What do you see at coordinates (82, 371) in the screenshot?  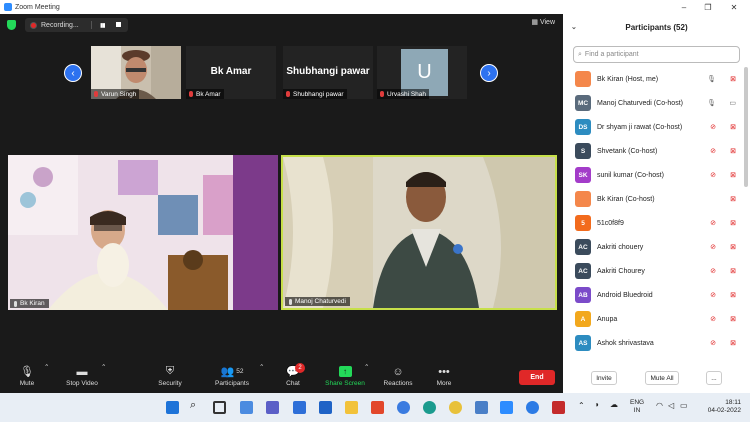 I see `video-camera-icon: ▬` at bounding box center [82, 371].